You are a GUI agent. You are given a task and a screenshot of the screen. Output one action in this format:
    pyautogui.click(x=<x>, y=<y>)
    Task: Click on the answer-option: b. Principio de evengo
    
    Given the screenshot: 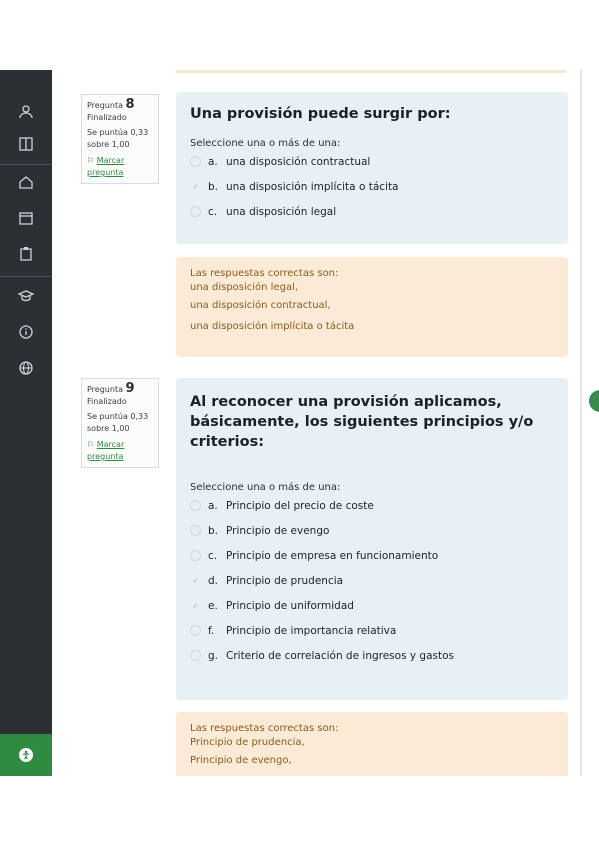 What is the action you would take?
    pyautogui.click(x=372, y=530)
    